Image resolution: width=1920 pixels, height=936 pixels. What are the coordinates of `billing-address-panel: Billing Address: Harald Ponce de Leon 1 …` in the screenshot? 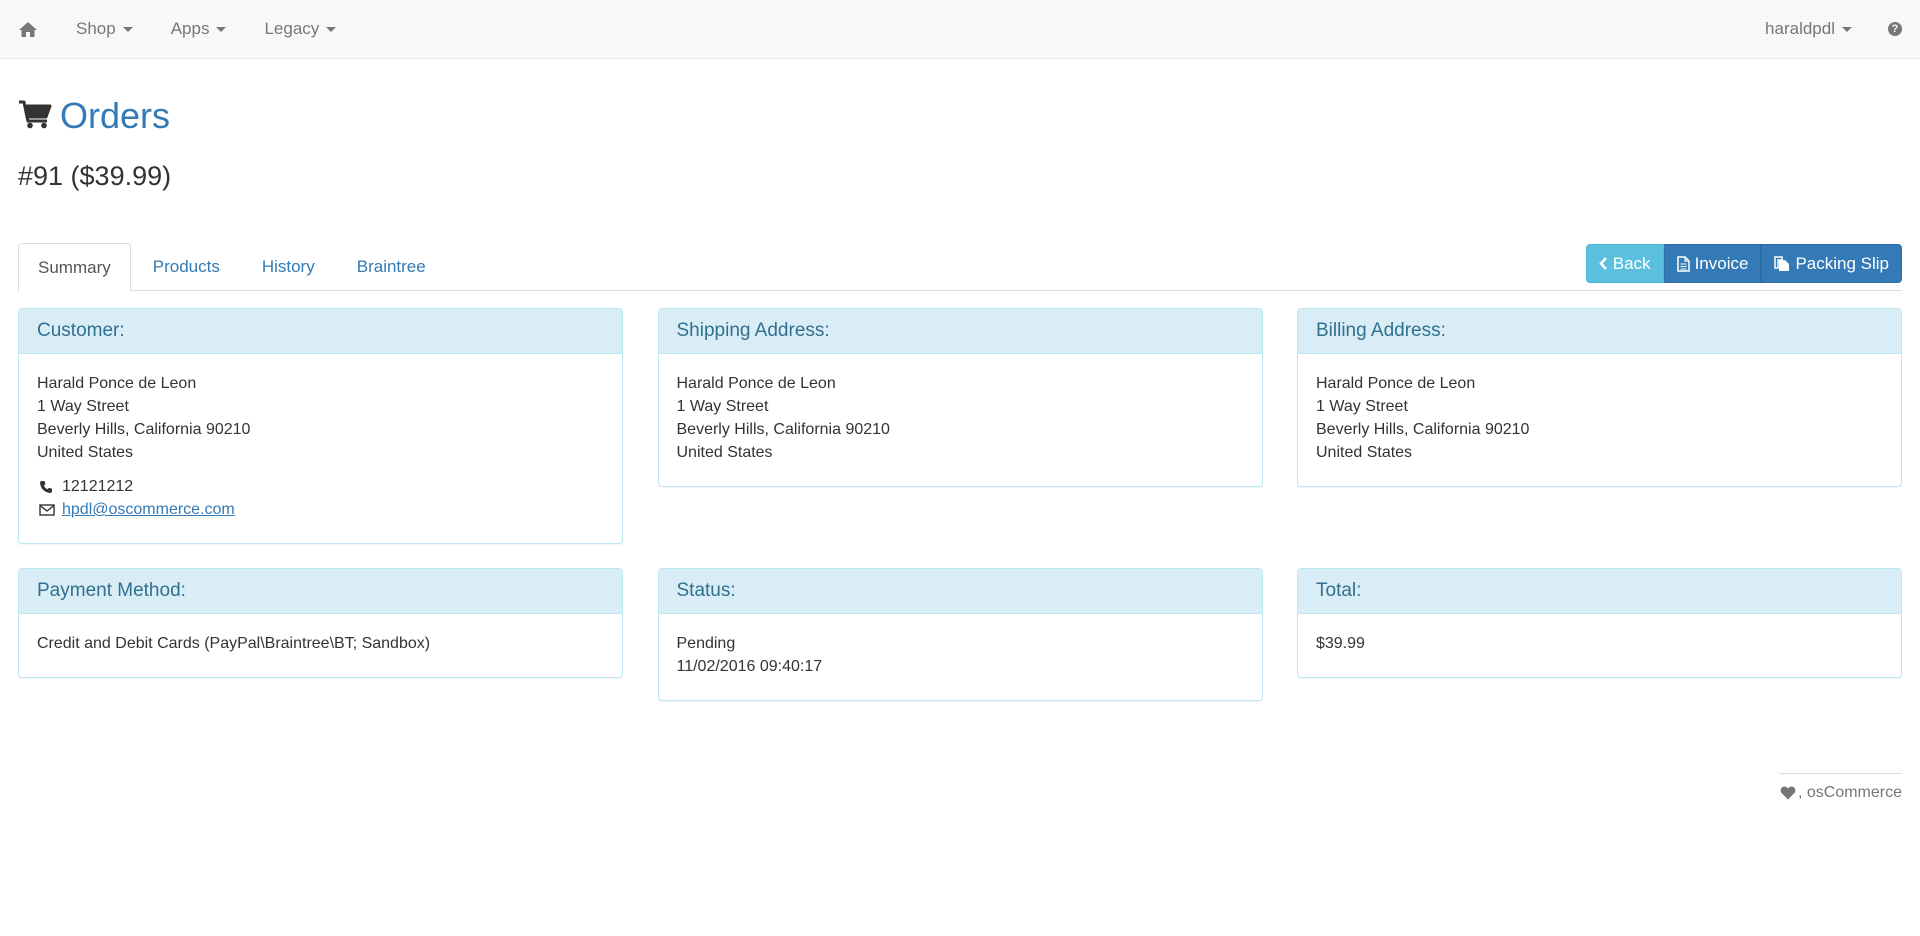 It's located at (1599, 397).